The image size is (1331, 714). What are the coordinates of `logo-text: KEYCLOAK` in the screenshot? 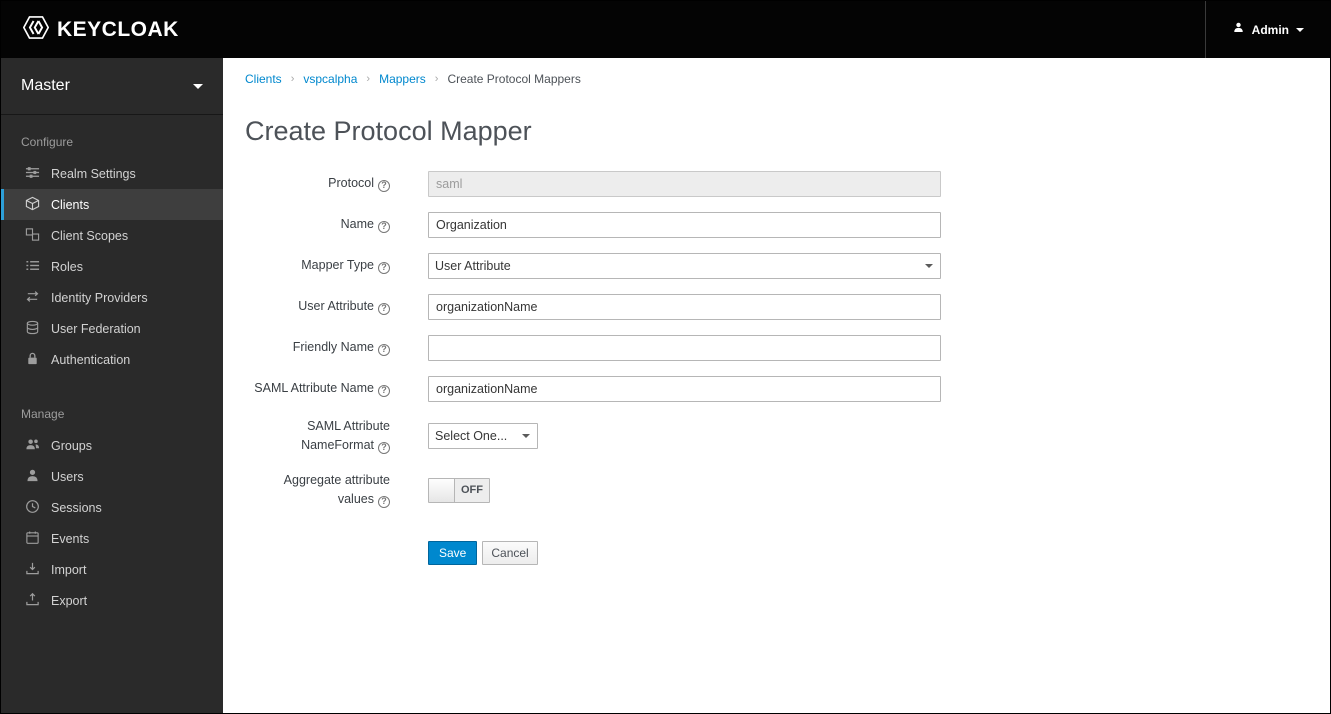 It's located at (118, 29).